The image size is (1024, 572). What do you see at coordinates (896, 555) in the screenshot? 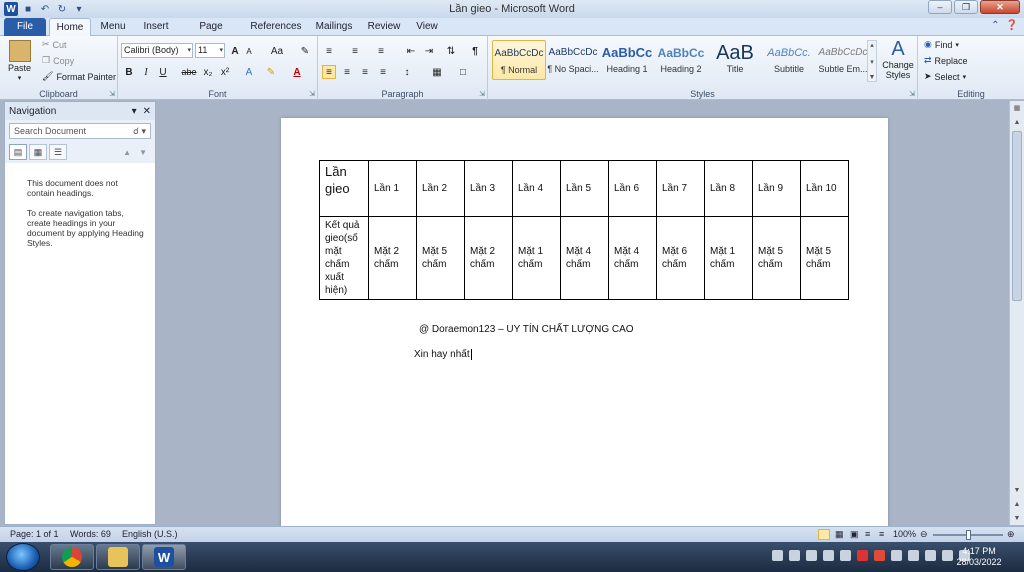
I see `show-hidden-icon` at bounding box center [896, 555].